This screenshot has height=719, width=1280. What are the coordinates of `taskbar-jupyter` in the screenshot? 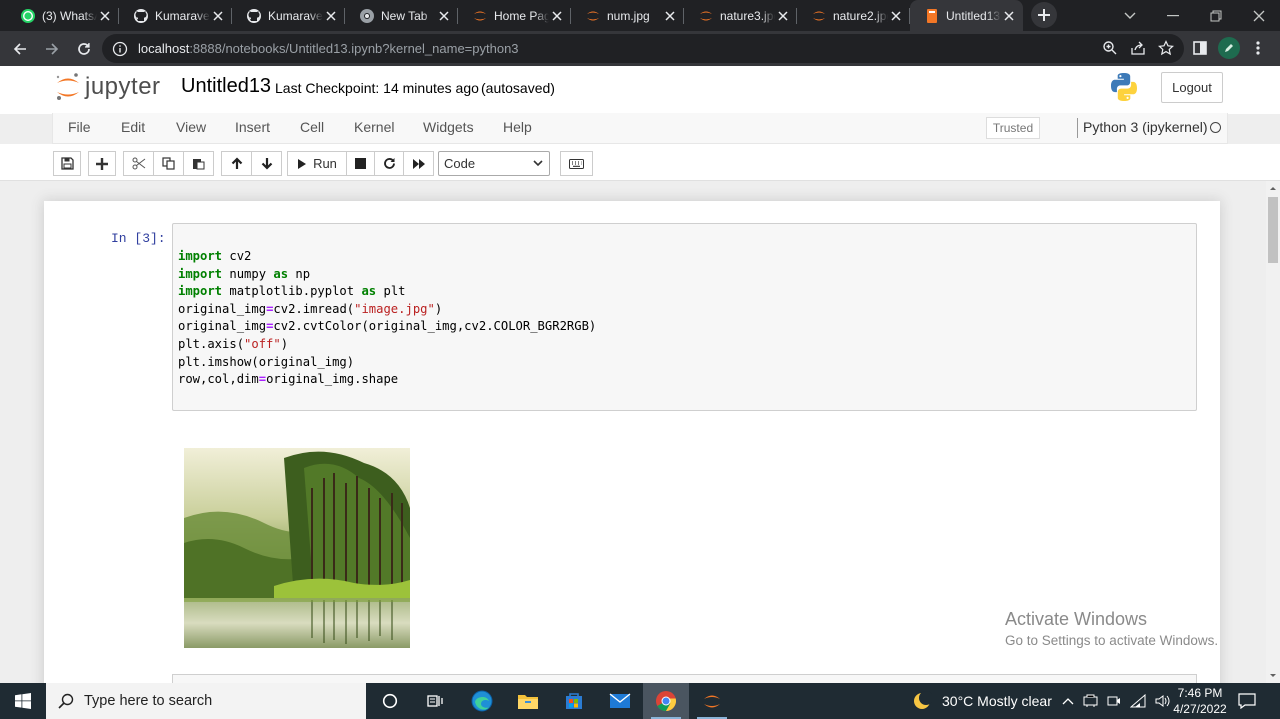 It's located at (712, 701).